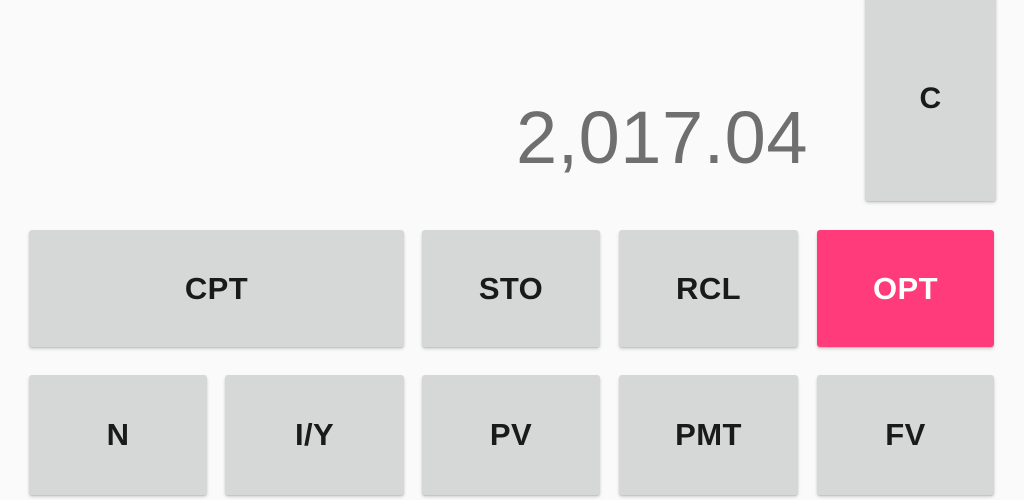 This screenshot has width=1024, height=500. What do you see at coordinates (708, 435) in the screenshot?
I see `payment-button: PMT` at bounding box center [708, 435].